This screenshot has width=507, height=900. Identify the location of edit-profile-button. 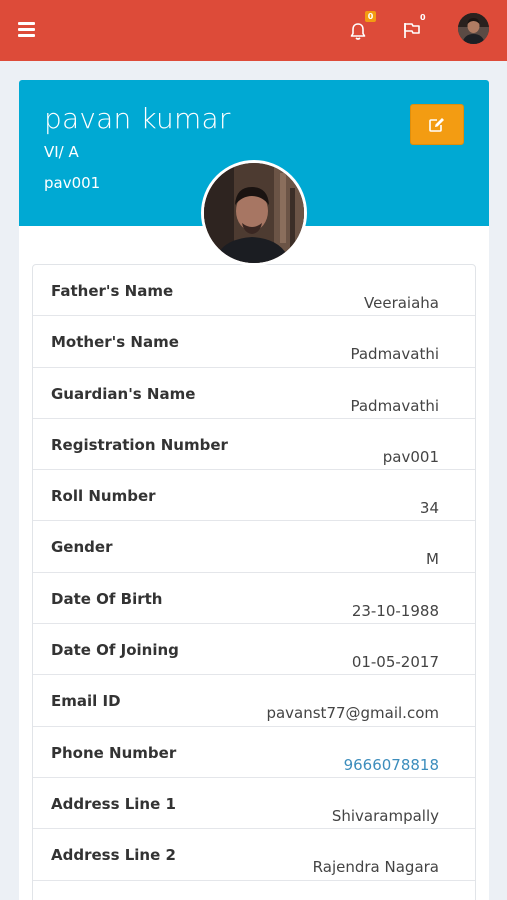
(437, 124).